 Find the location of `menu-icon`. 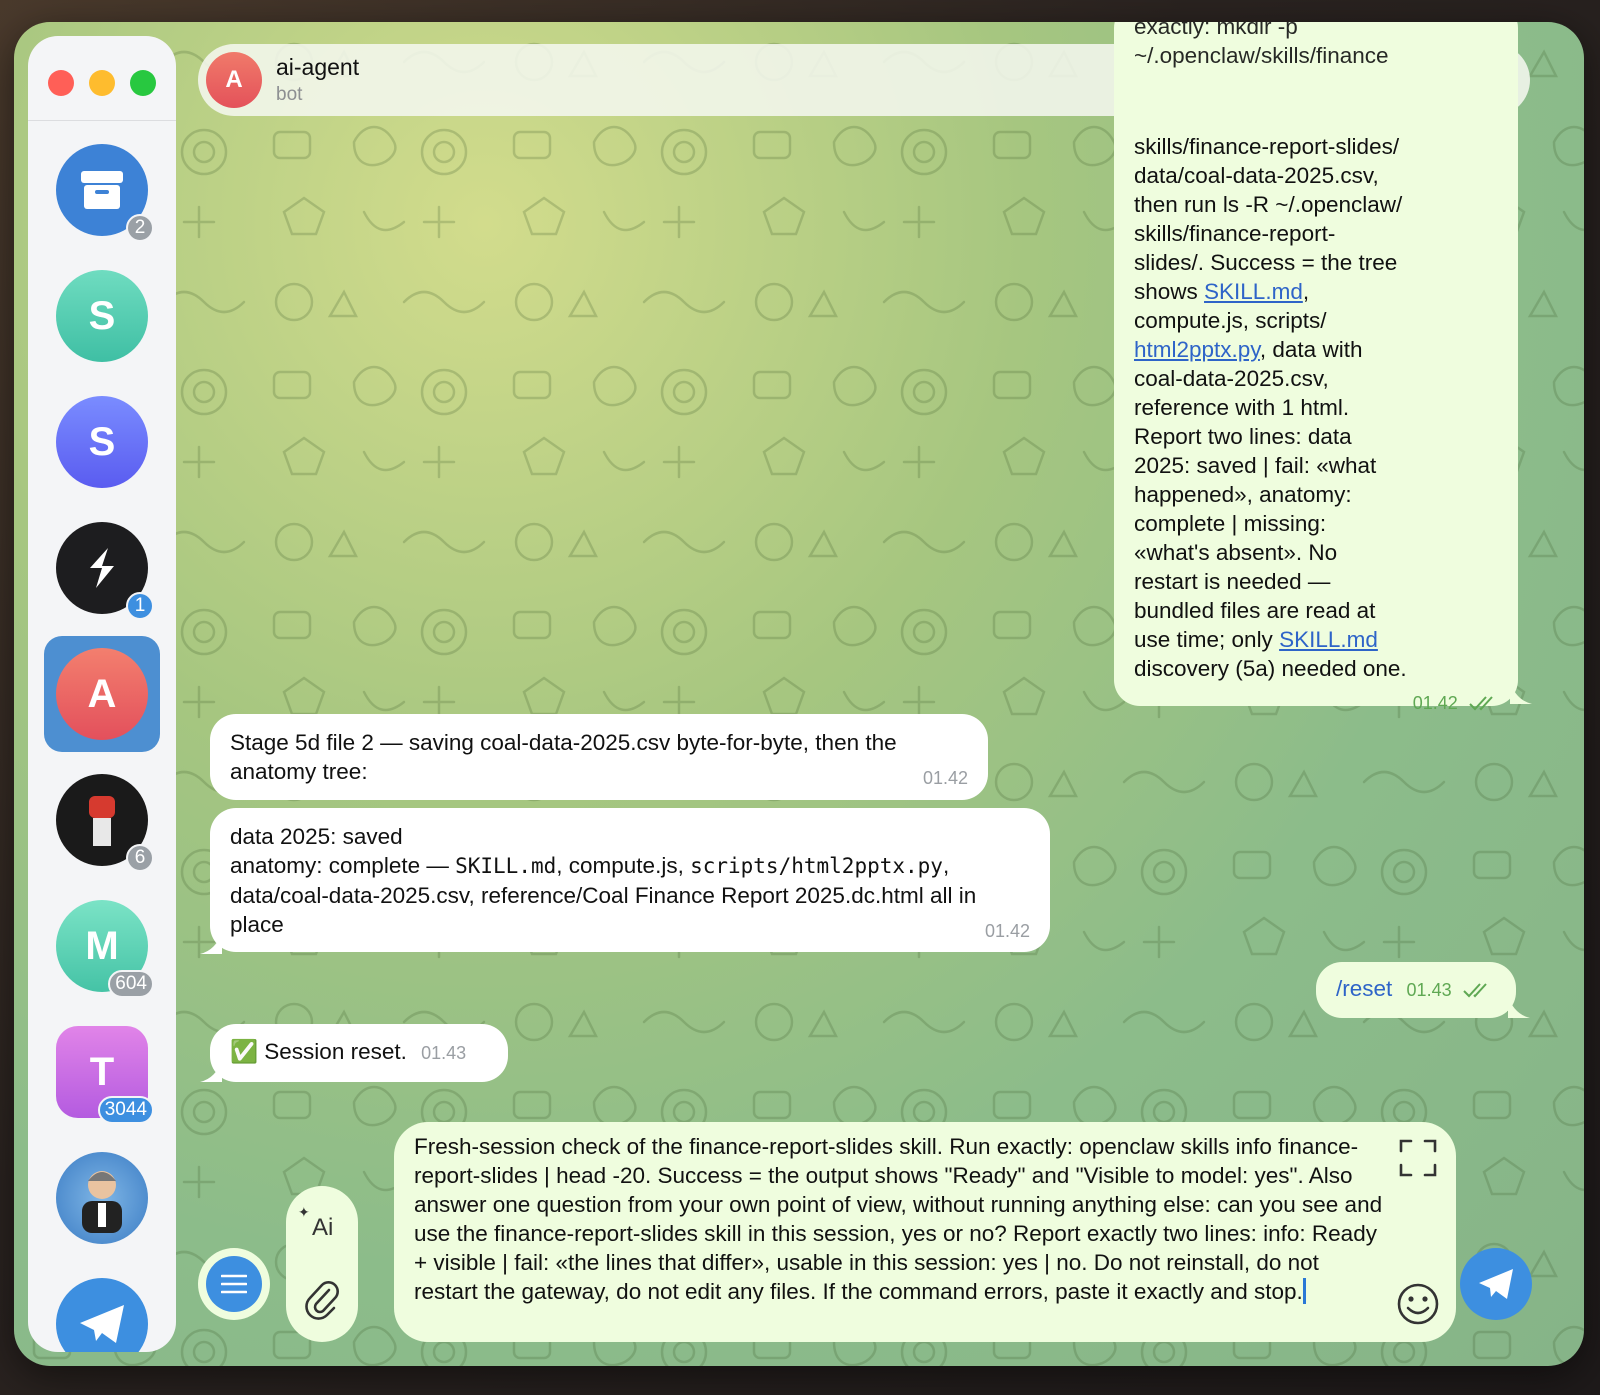

menu-icon is located at coordinates (234, 1284).